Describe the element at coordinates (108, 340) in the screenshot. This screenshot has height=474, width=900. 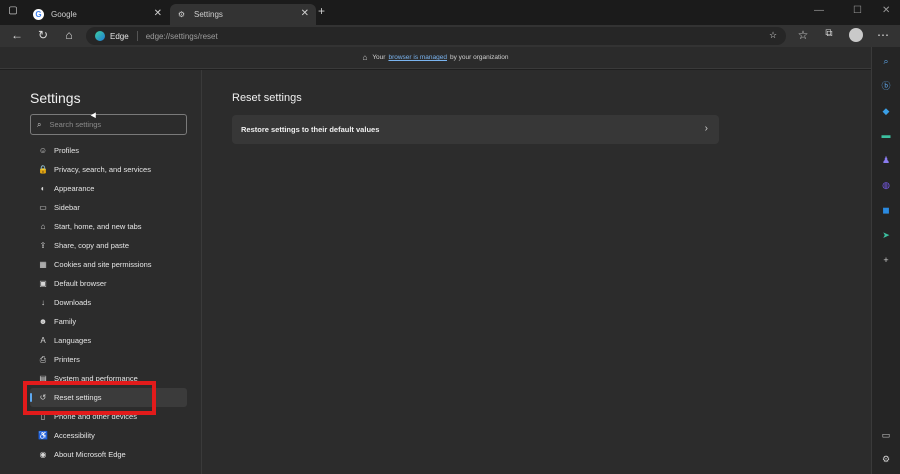
I see `sidebar-item-languages: A Languages` at that location.